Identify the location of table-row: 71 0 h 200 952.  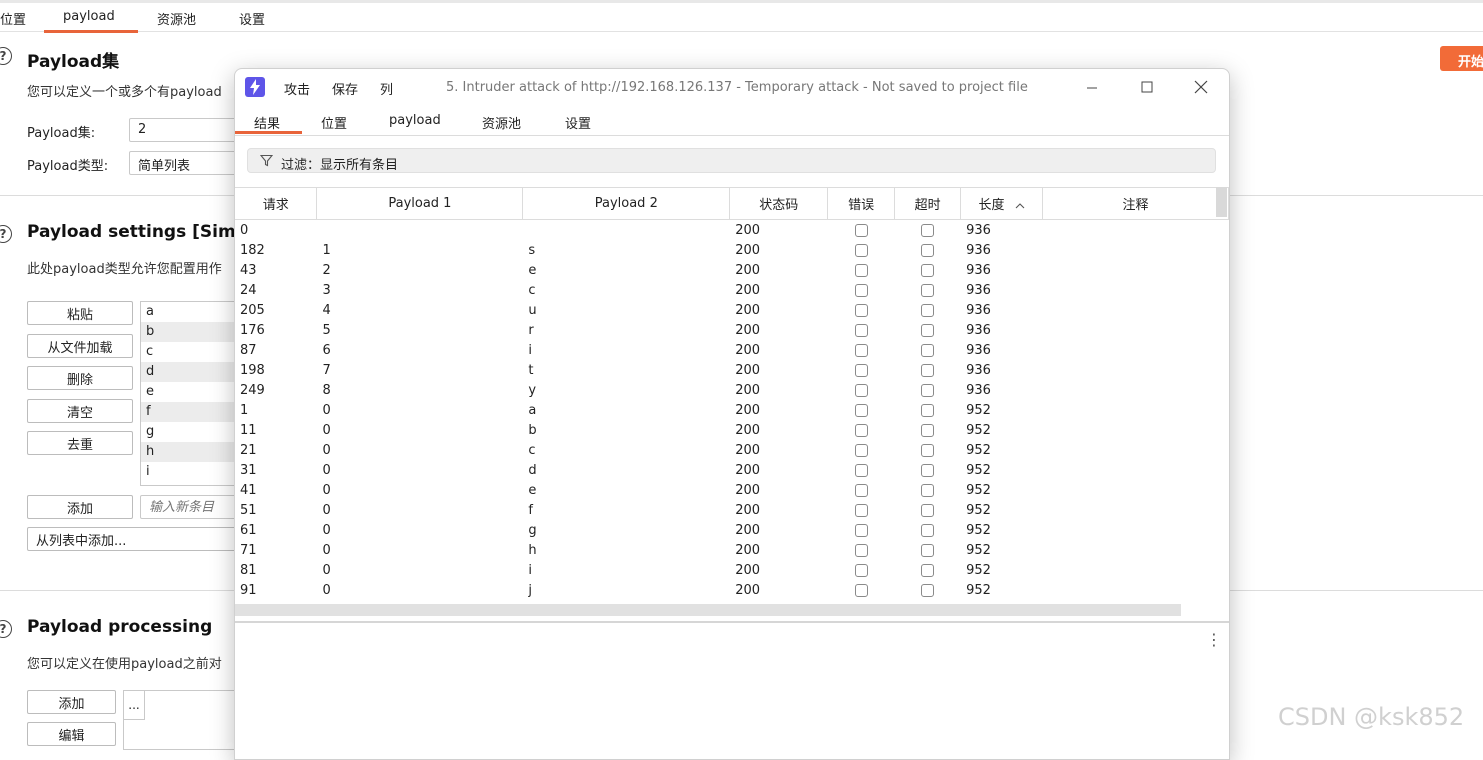
(732, 550).